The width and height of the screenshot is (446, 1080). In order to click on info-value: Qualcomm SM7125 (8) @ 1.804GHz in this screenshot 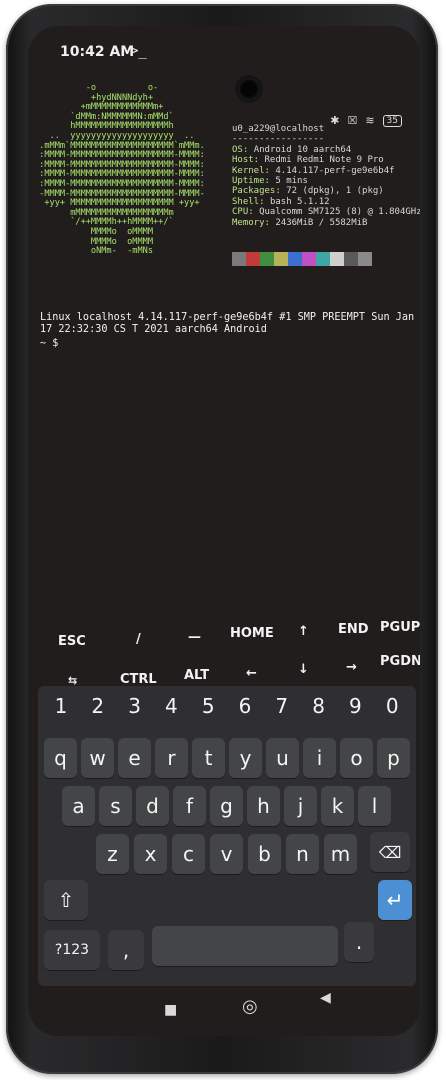, I will do `click(339, 212)`.